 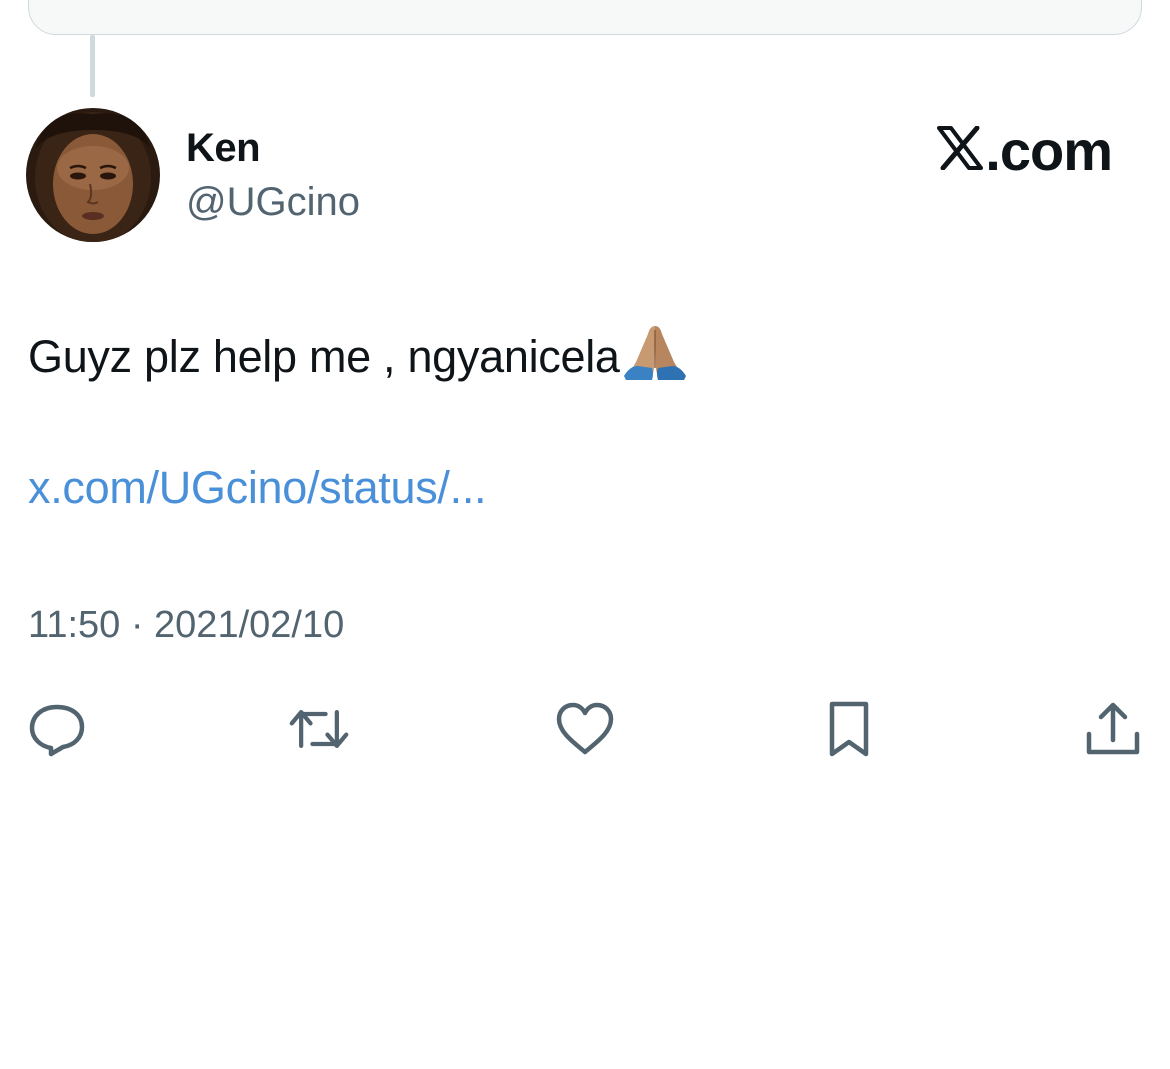 I want to click on repost-button, so click(x=319, y=729).